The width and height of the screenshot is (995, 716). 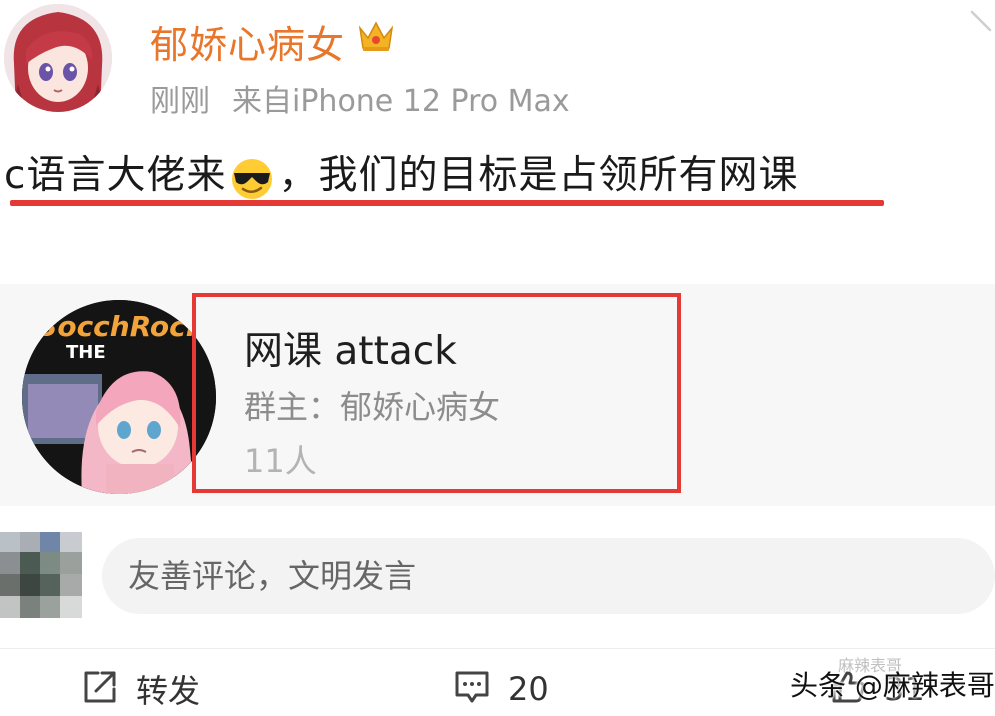 I want to click on post-time: 刚刚, so click(x=180, y=101).